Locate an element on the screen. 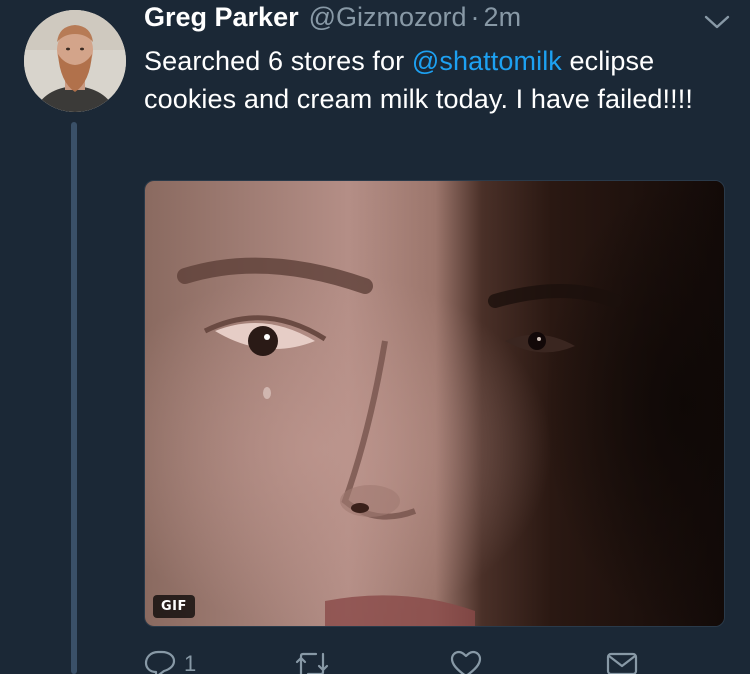 The width and height of the screenshot is (750, 674). chevron-down-icon is located at coordinates (717, 22).